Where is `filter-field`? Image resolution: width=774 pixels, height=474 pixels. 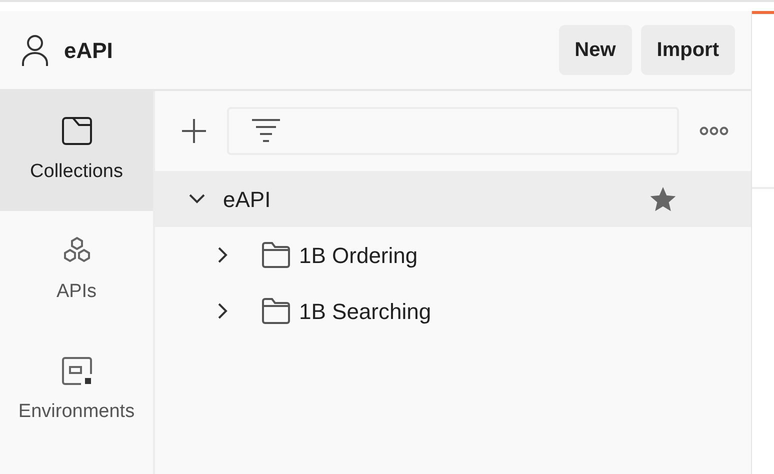 filter-field is located at coordinates (453, 131).